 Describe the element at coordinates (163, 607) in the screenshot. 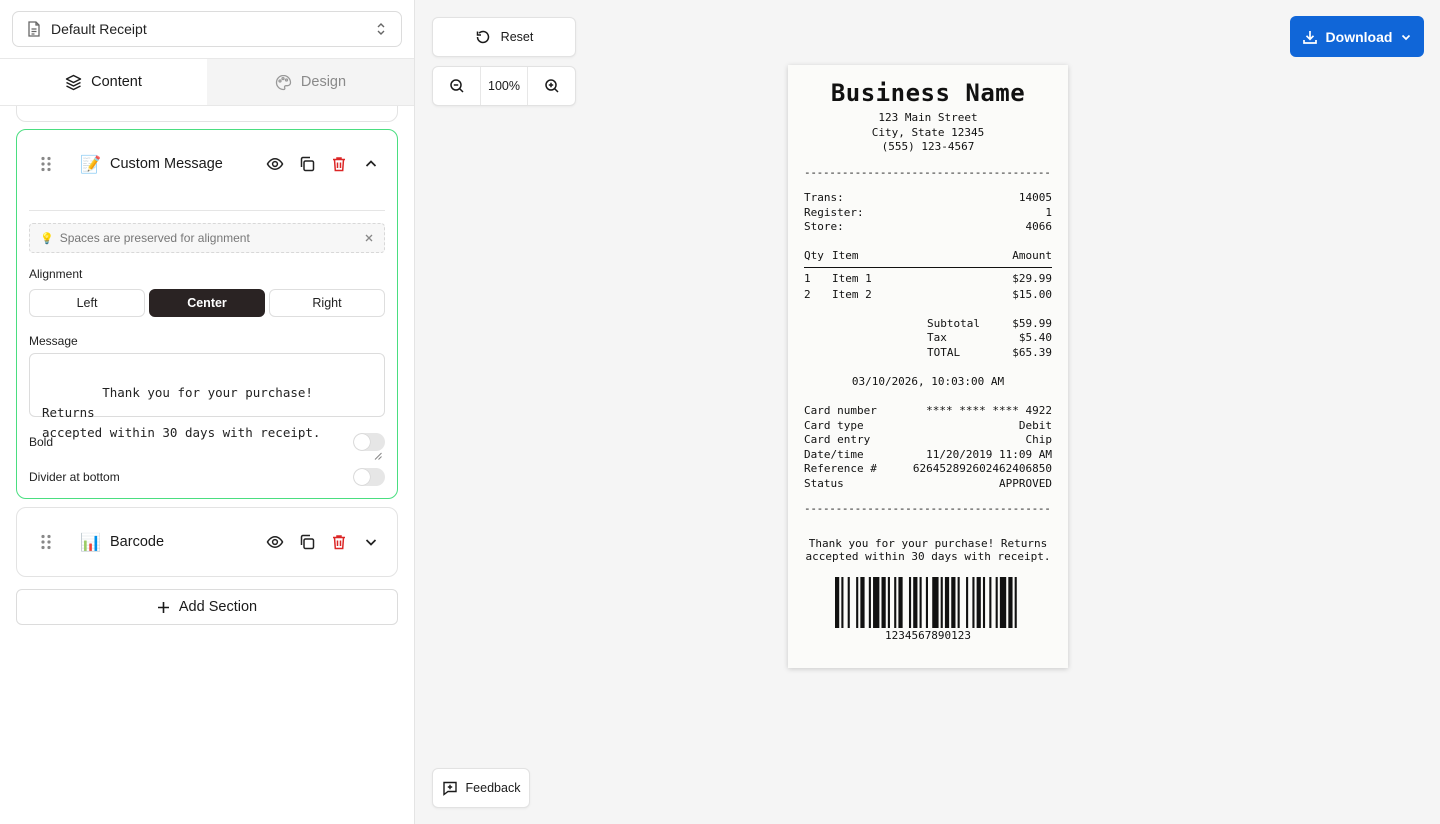

I see `plus-icon` at that location.